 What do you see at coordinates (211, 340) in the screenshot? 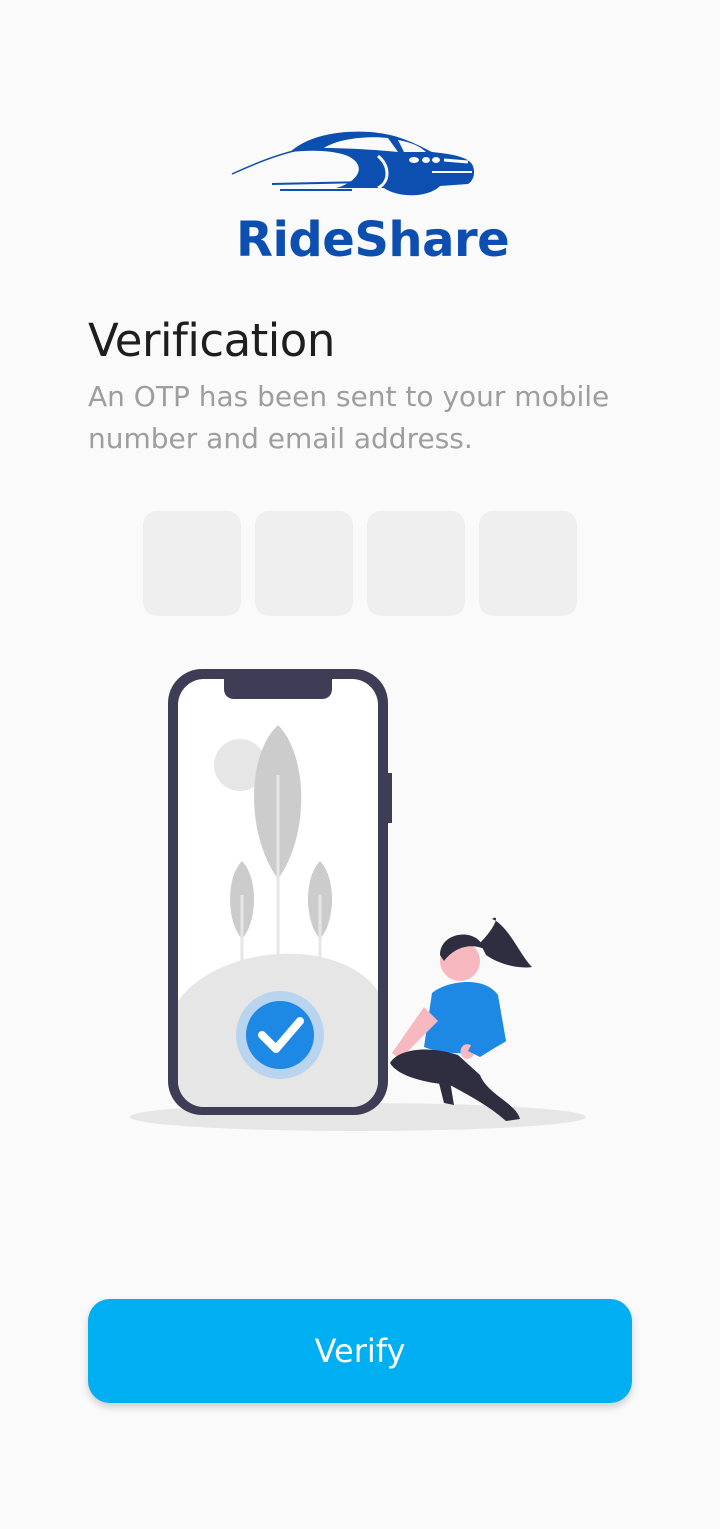
I see `page-title: Verification` at bounding box center [211, 340].